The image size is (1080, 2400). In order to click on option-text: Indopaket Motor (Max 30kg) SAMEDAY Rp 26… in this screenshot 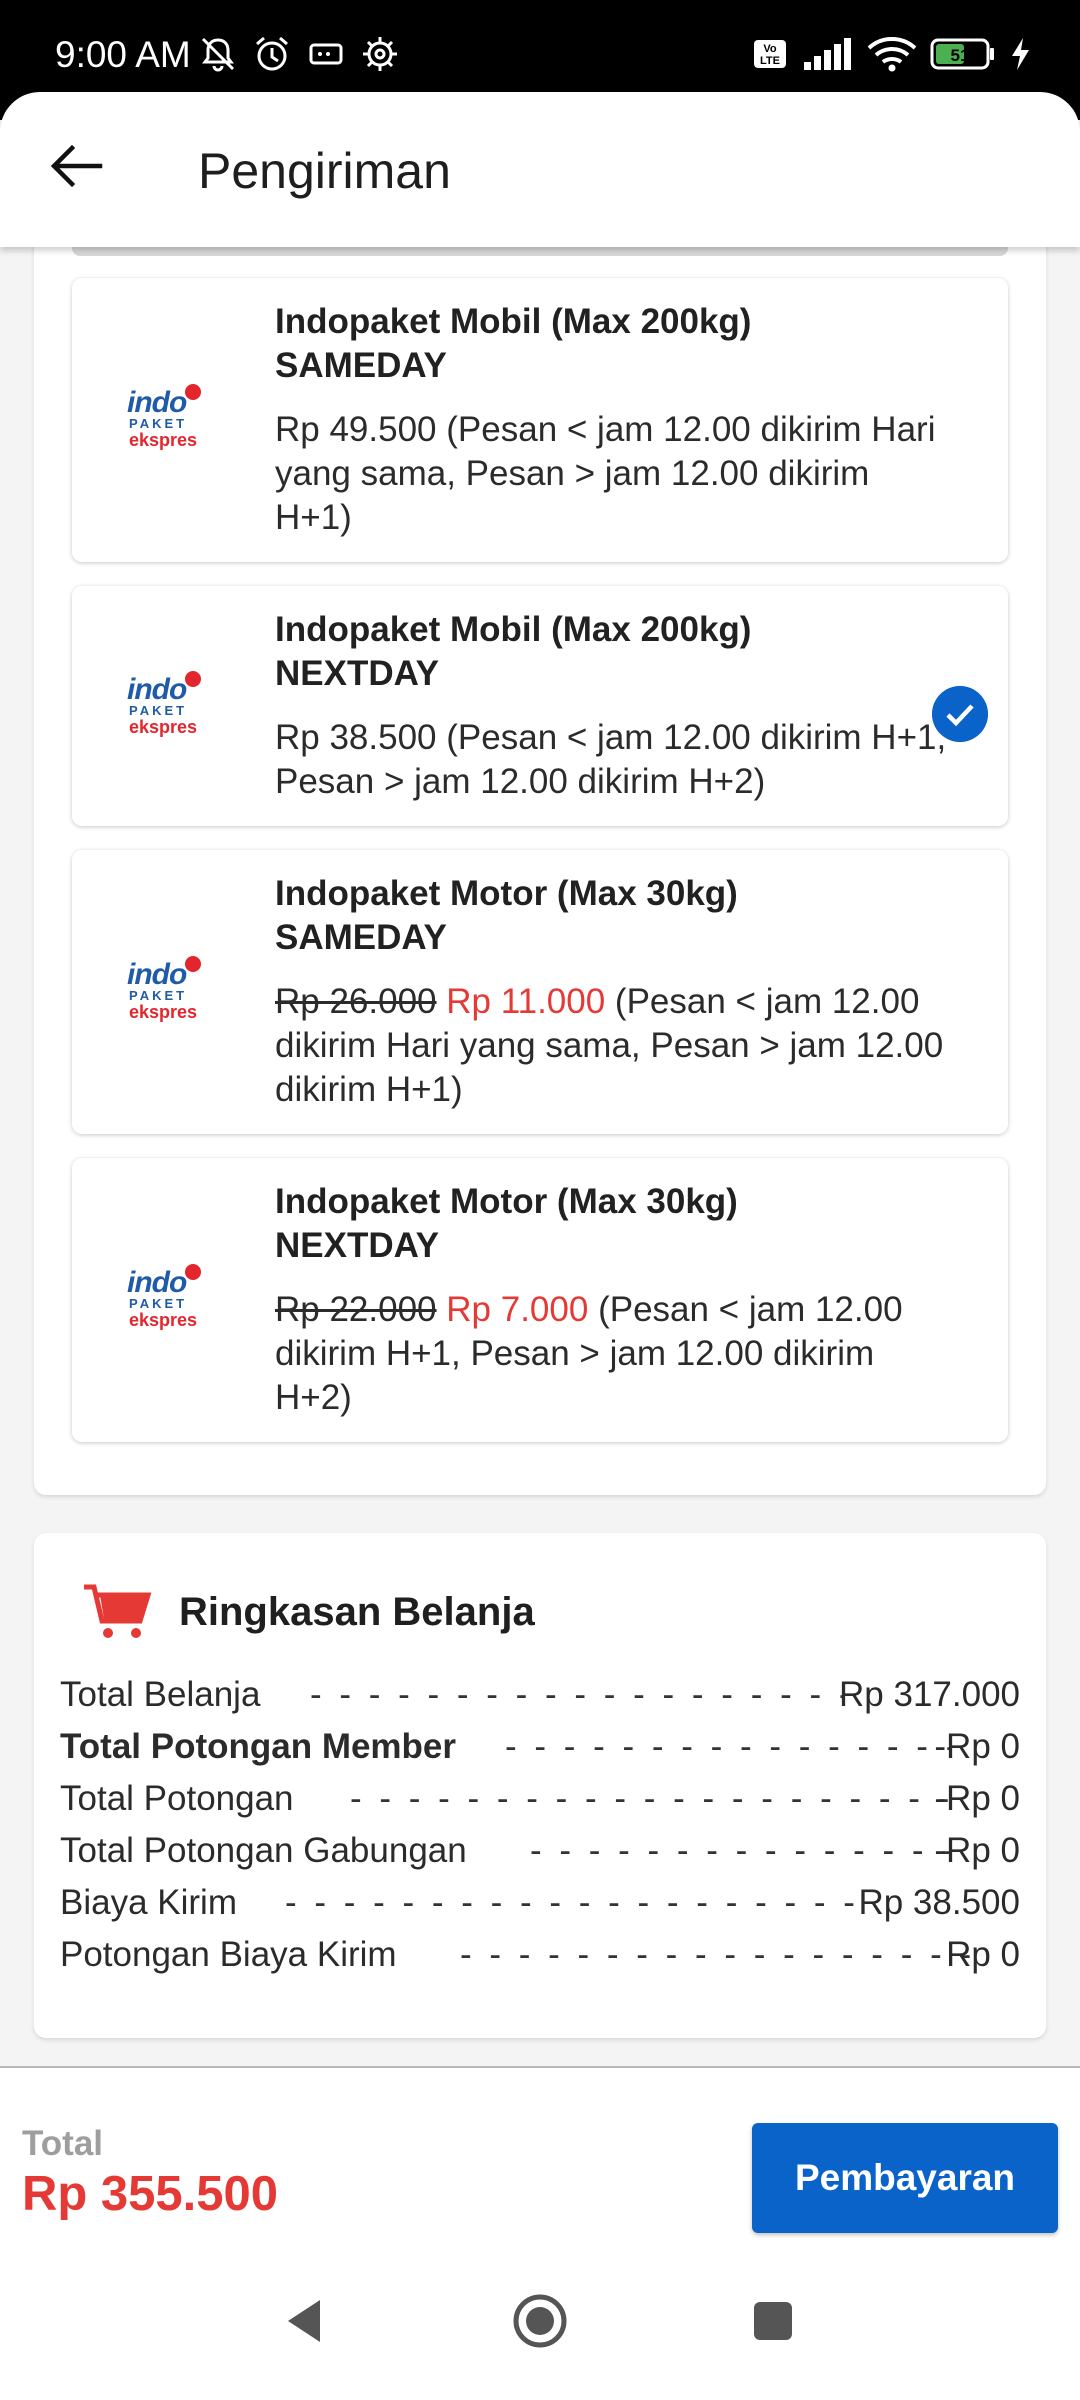, I will do `click(615, 992)`.